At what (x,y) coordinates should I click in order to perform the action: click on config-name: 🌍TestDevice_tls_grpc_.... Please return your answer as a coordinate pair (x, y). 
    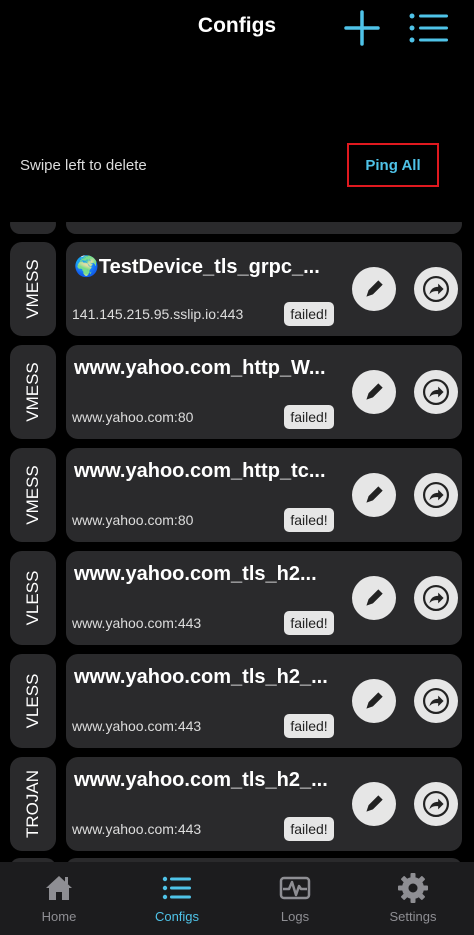
    Looking at the image, I should click on (197, 267).